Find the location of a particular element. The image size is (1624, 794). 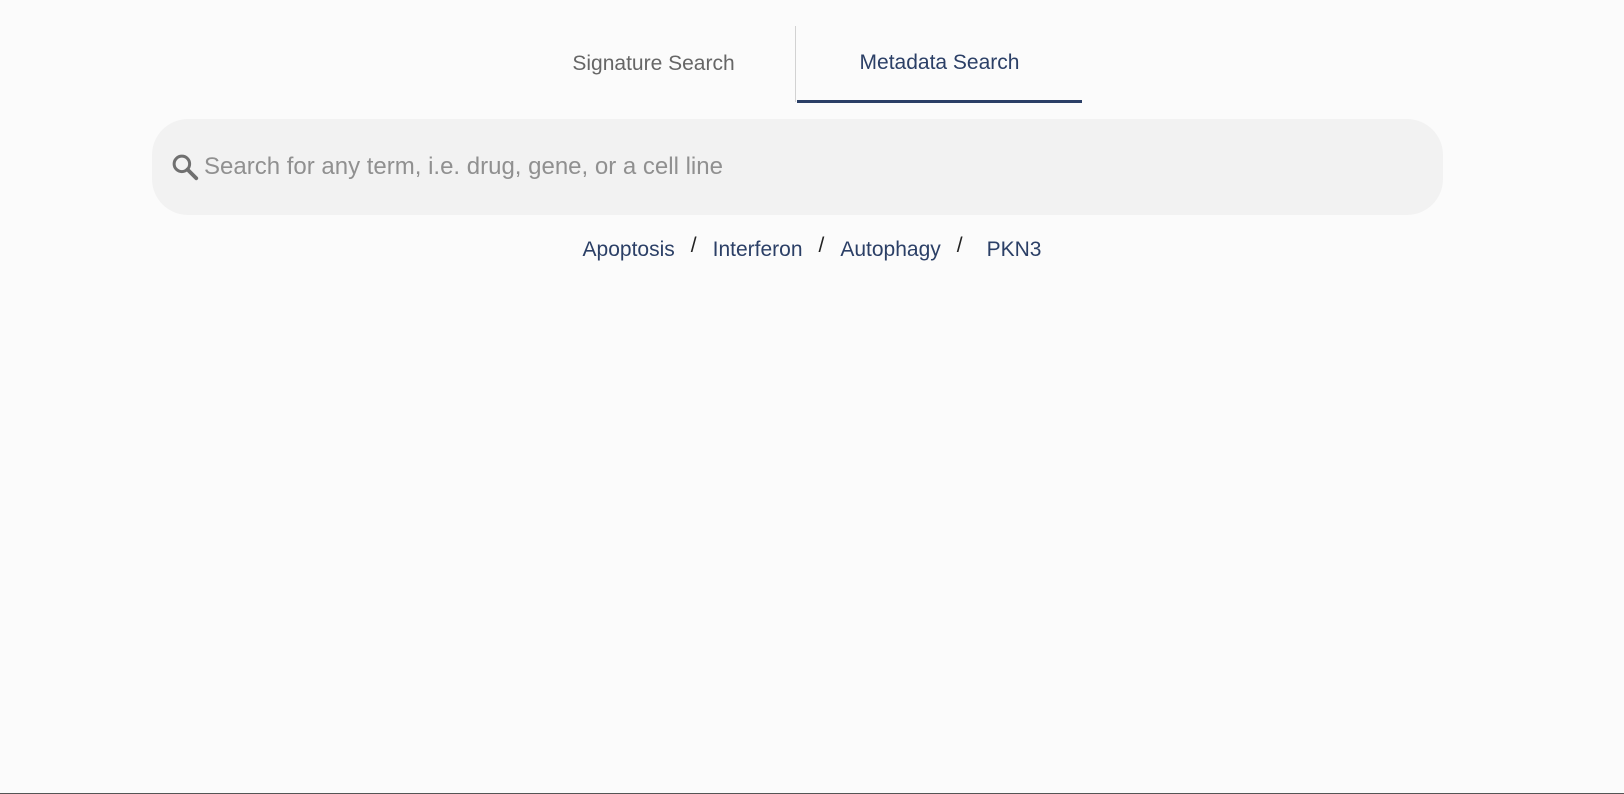

suggestion-pkn3: PKN3 is located at coordinates (1014, 250).